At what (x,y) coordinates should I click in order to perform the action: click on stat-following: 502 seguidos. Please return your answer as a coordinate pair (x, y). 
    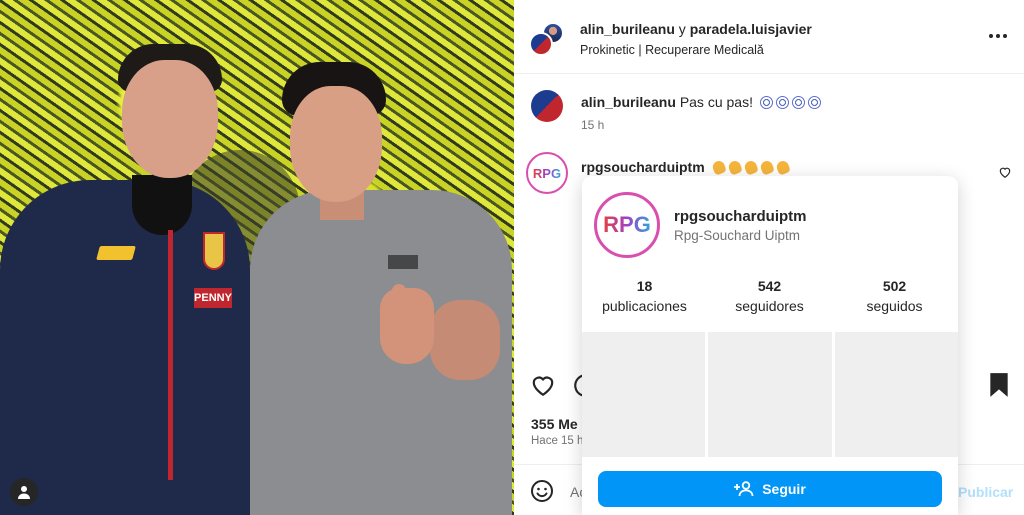
    Looking at the image, I should click on (894, 296).